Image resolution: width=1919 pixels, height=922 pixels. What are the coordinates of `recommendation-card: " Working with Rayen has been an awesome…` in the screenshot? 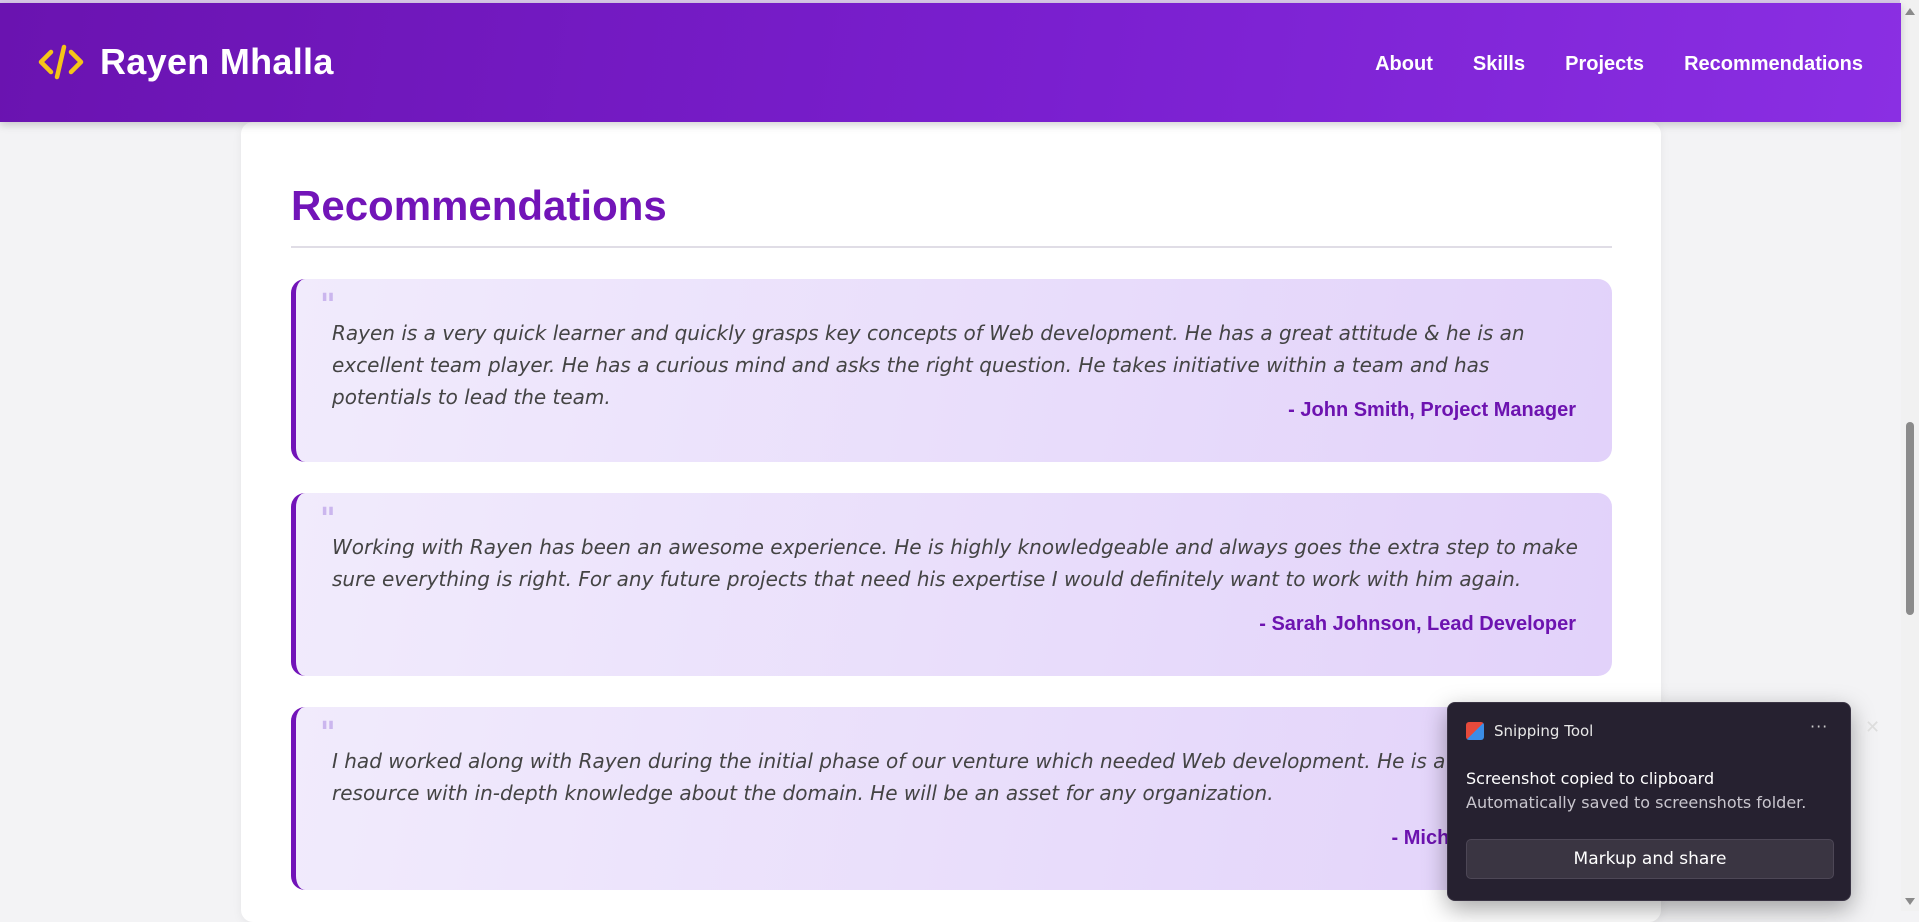 It's located at (951, 584).